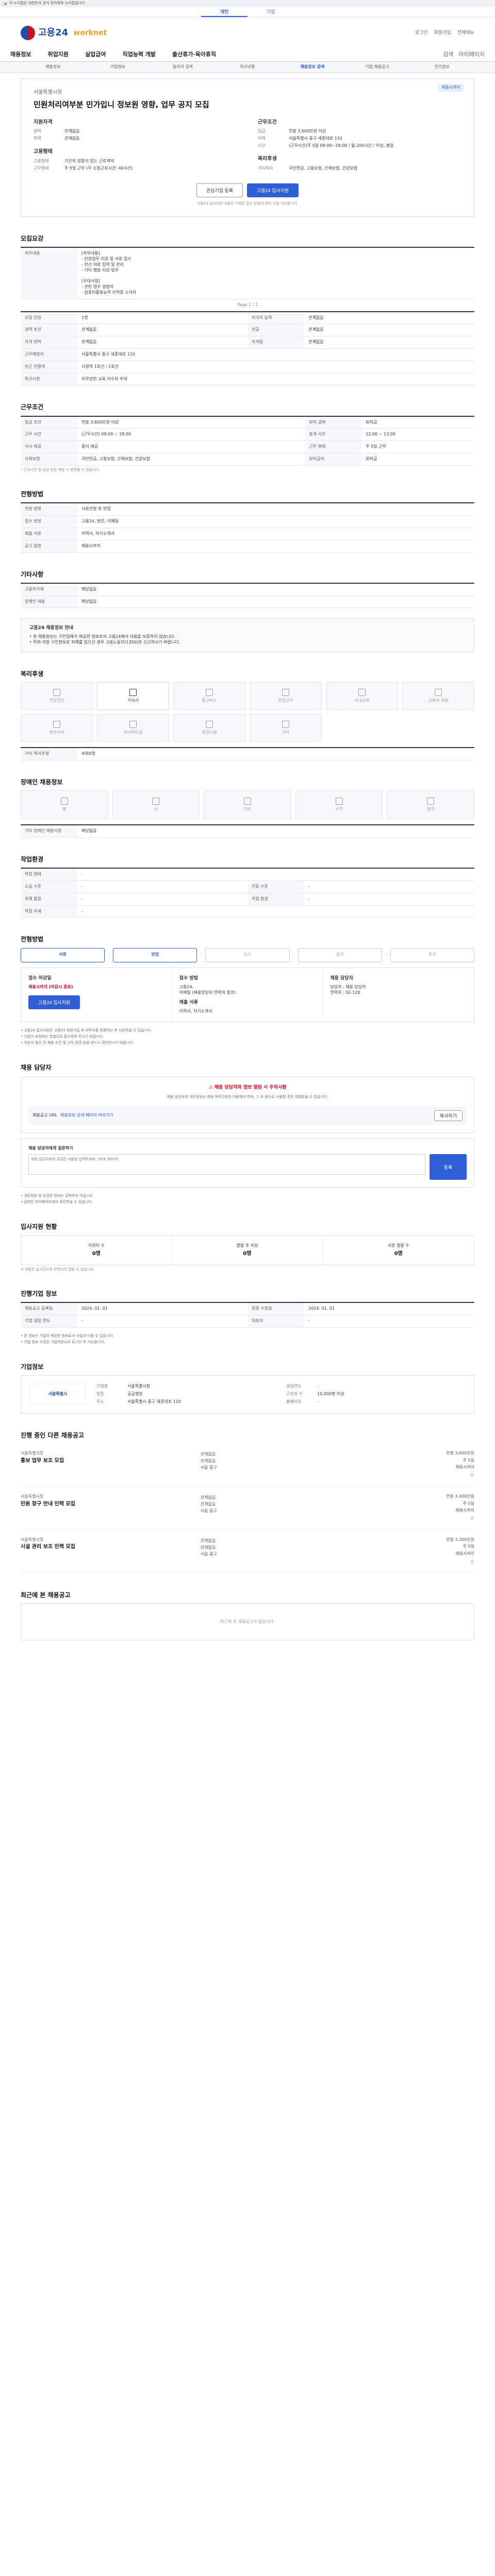 This screenshot has width=495, height=2576. What do you see at coordinates (247, 305) in the screenshot?
I see `pager: Page 1 / 1` at bounding box center [247, 305].